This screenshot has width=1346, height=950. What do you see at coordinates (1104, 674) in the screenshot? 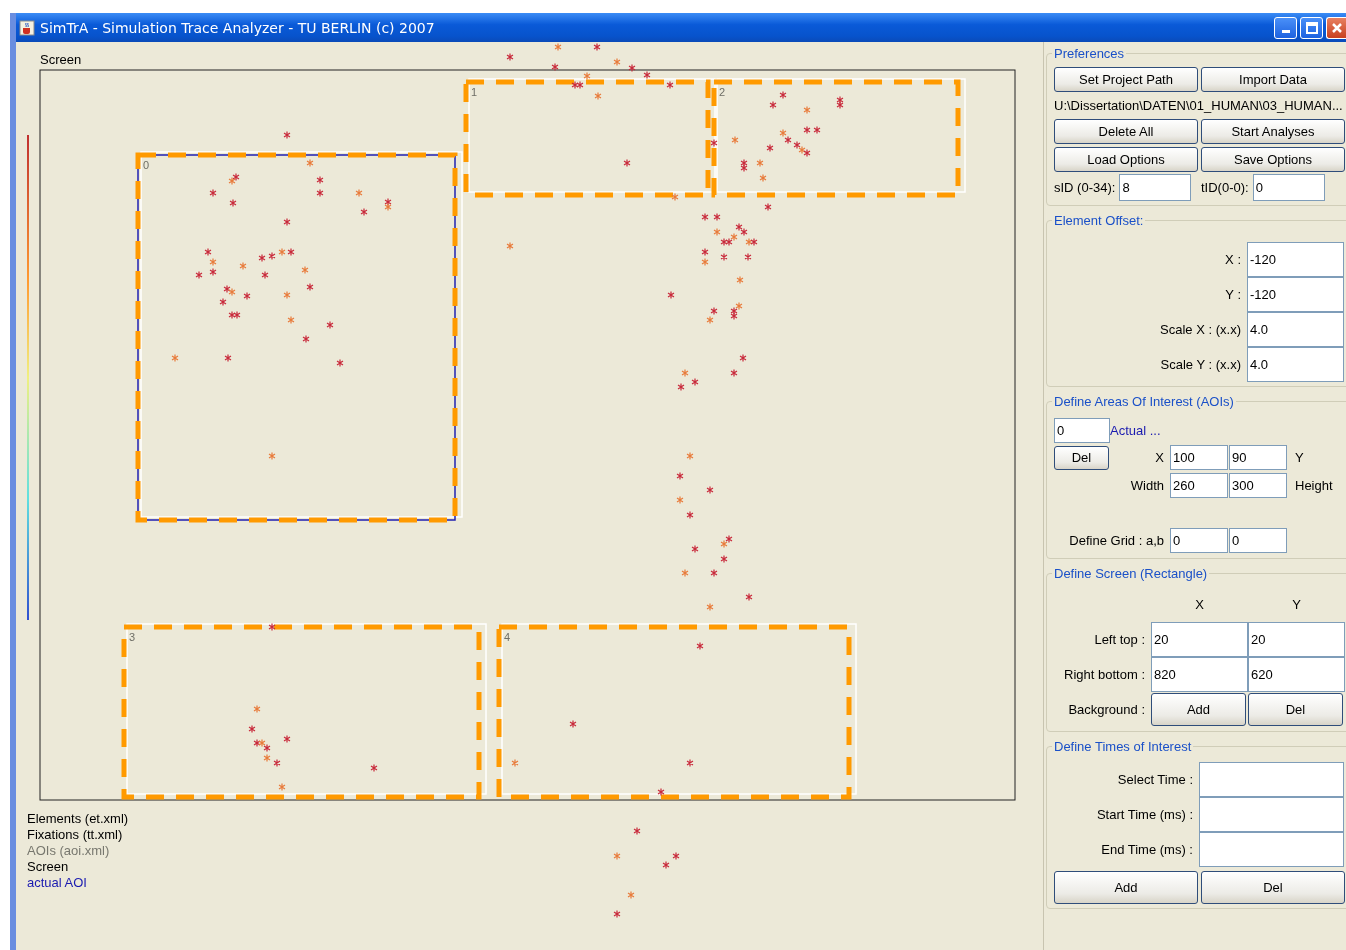
I see `field-label: Right bottom :` at bounding box center [1104, 674].